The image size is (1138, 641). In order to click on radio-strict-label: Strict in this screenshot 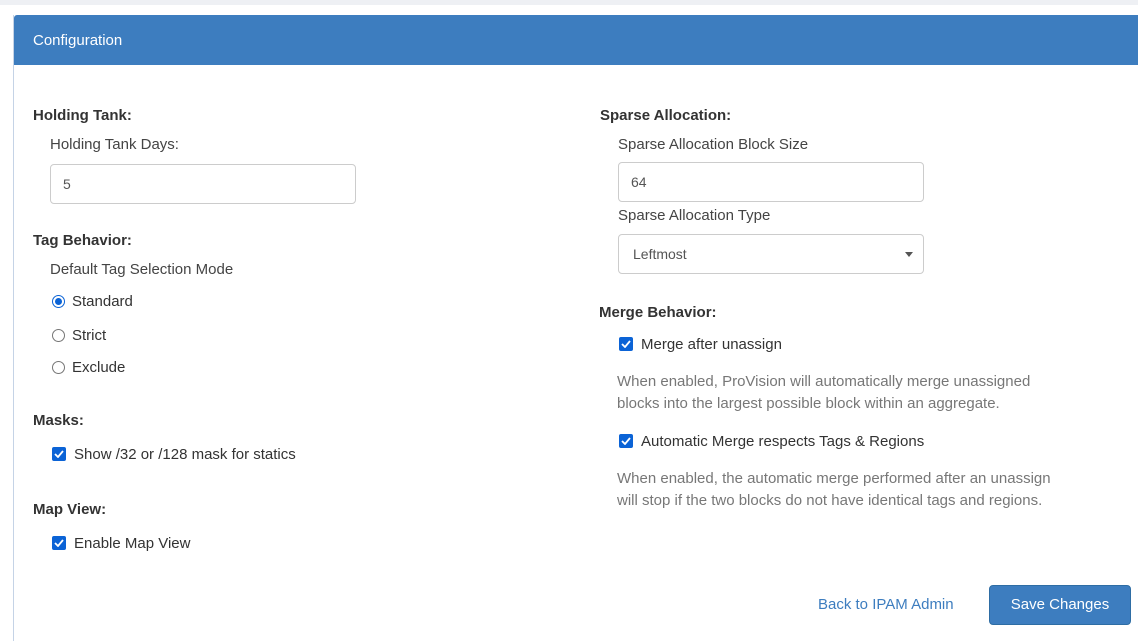, I will do `click(89, 335)`.